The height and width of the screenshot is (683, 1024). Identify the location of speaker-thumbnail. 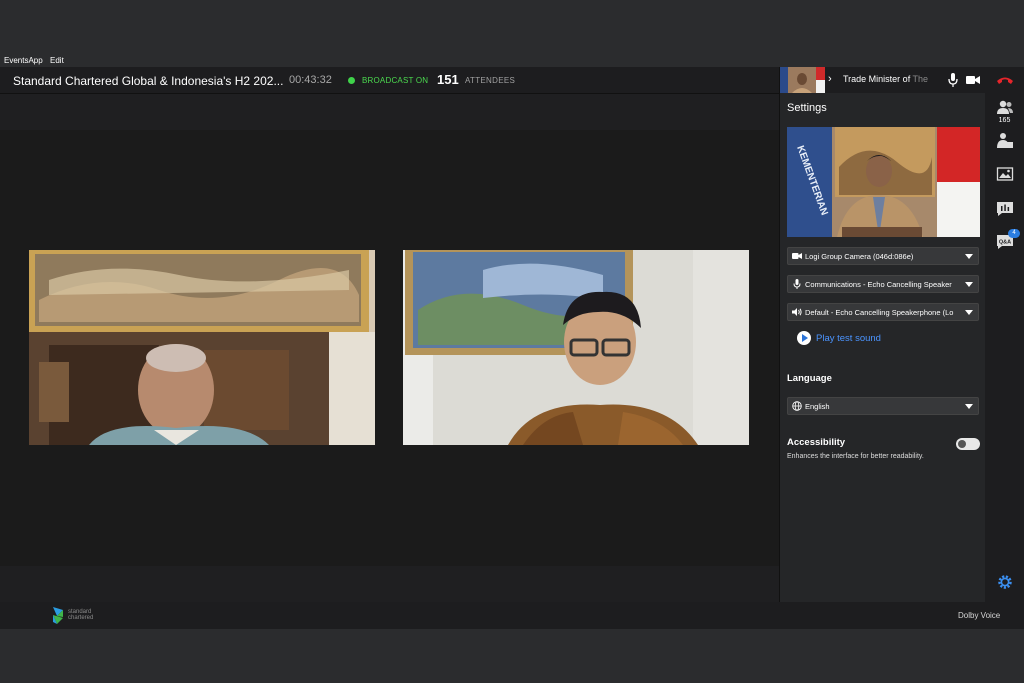
(802, 80).